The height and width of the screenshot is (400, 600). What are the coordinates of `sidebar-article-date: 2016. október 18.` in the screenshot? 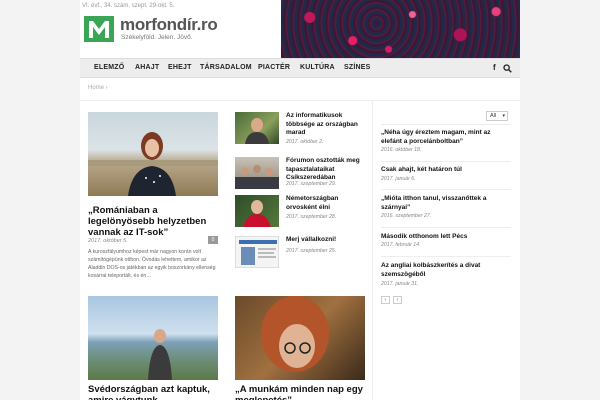 It's located at (401, 150).